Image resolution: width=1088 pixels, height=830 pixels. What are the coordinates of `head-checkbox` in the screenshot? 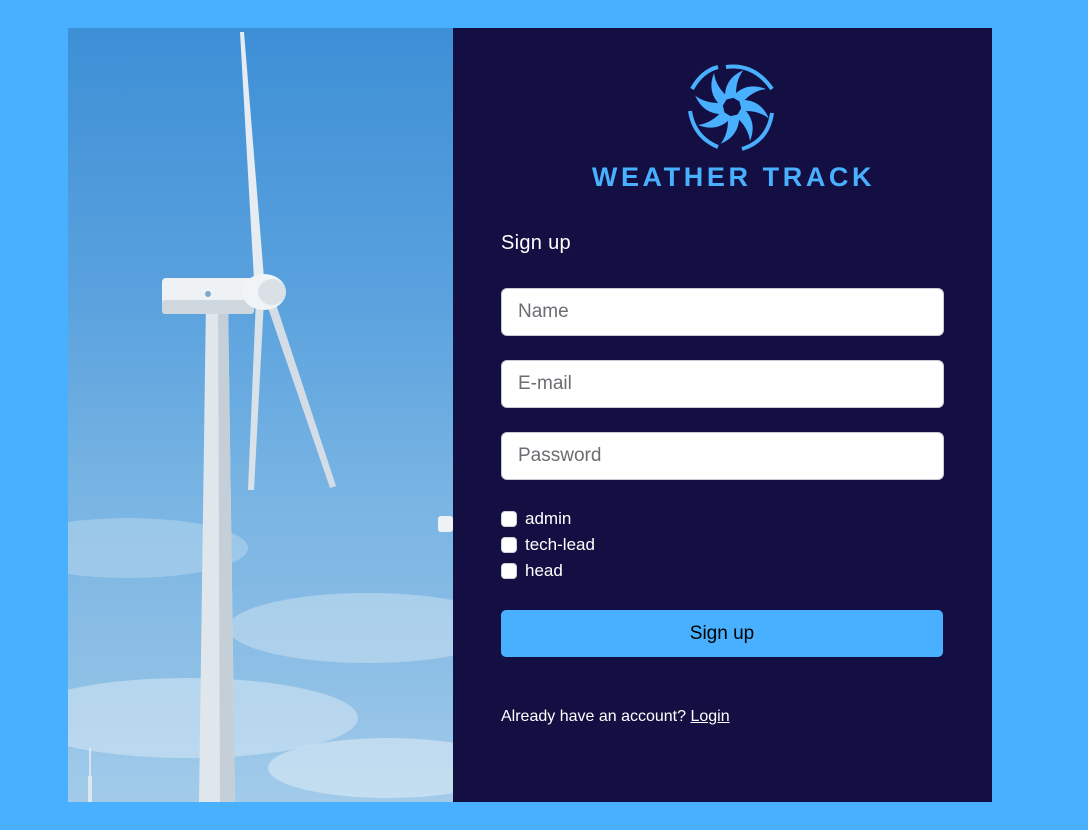 It's located at (509, 571).